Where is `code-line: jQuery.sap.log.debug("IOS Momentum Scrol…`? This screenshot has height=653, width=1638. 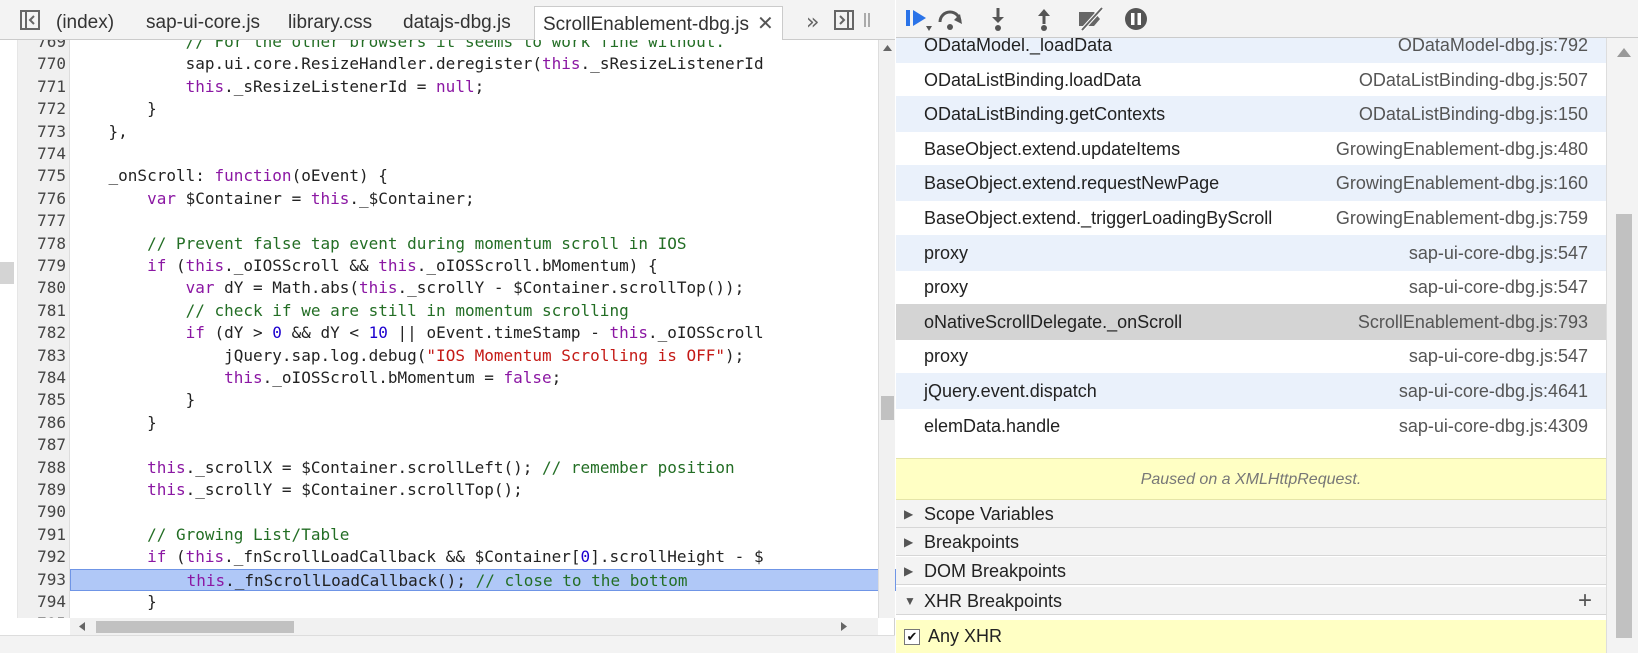
code-line: jQuery.sap.log.debug("IOS Momentum Scrol… is located at coordinates (483, 356).